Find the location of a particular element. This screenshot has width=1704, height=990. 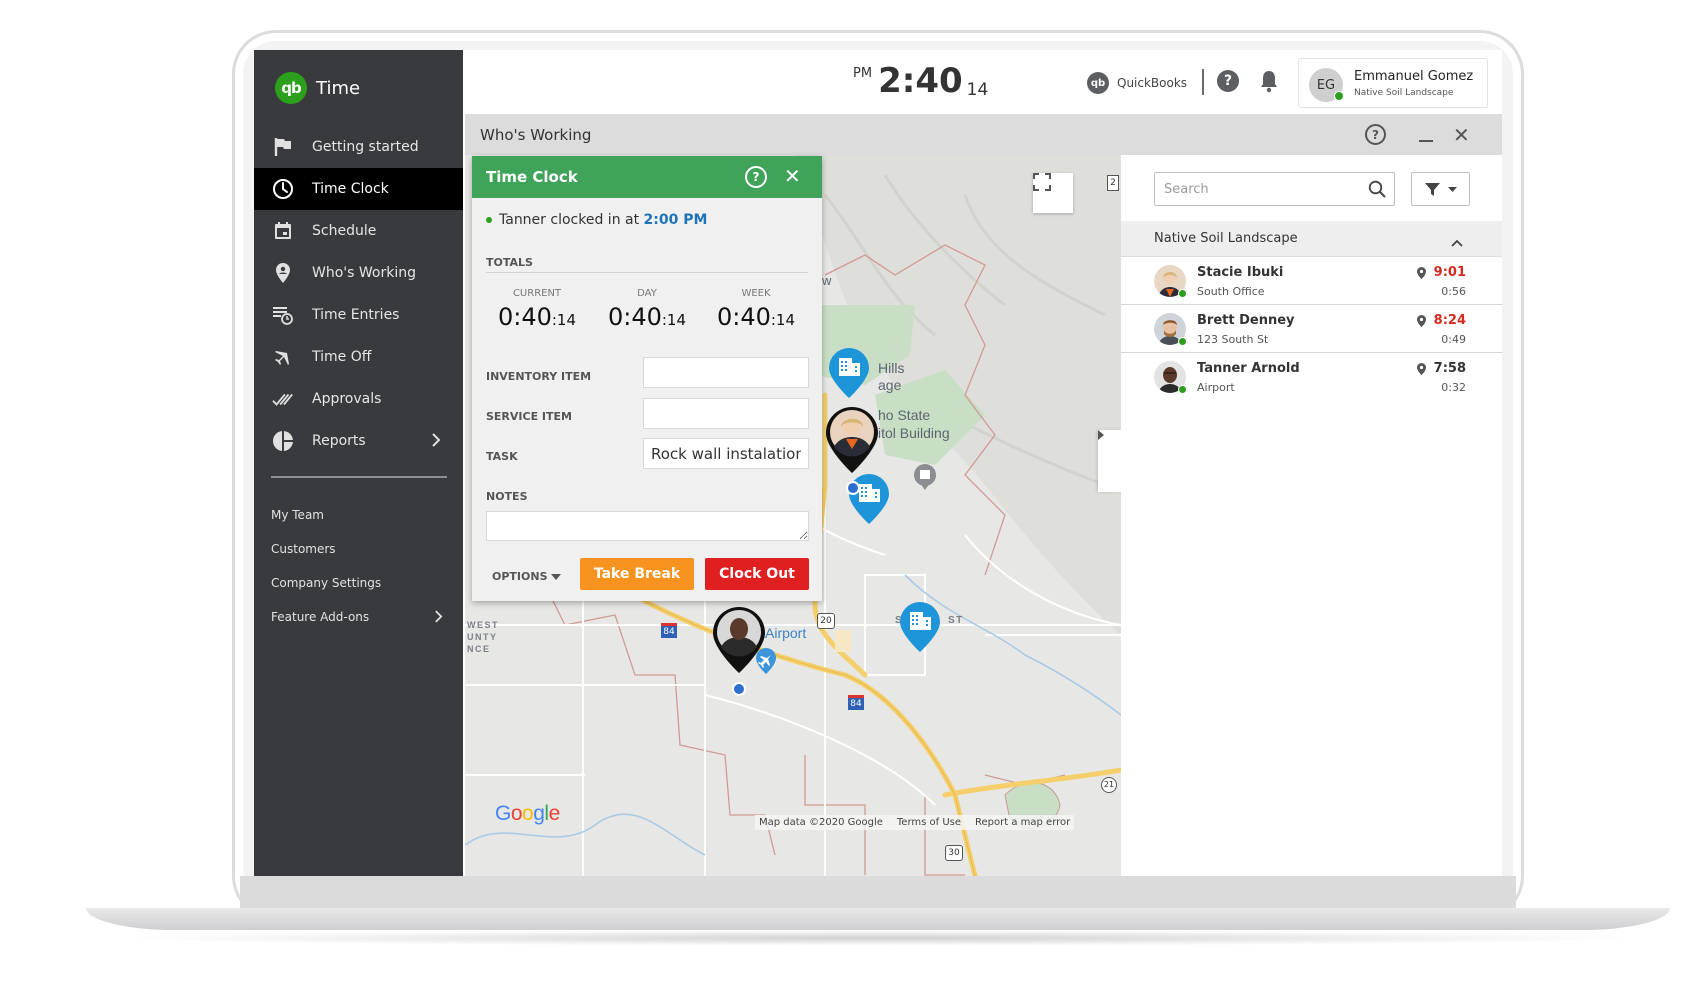

employee-name: Brett Denney is located at coordinates (1246, 320).